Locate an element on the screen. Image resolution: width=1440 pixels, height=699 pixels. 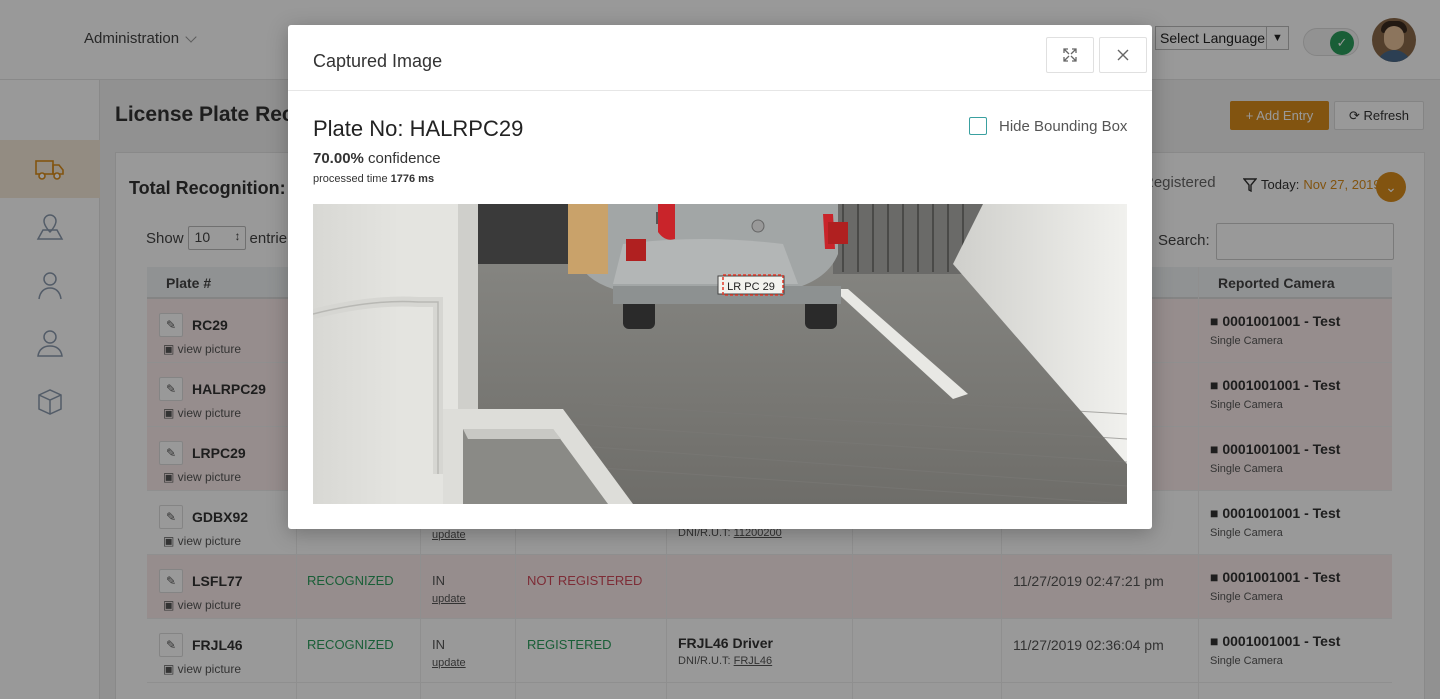
processed-time: processed time 1776 ms is located at coordinates (373, 179).